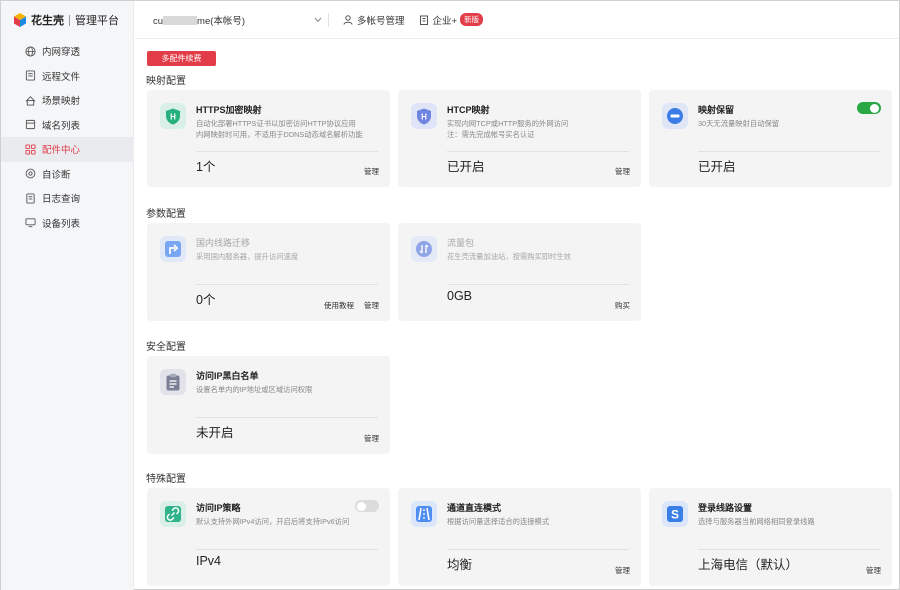  I want to click on card-title: 映射保留, so click(716, 110).